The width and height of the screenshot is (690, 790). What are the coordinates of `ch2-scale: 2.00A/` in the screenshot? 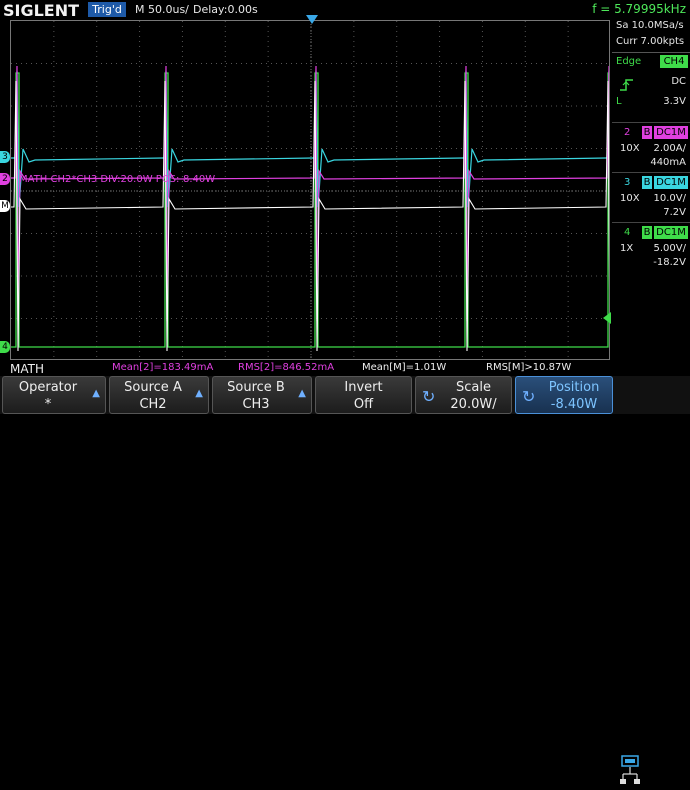 It's located at (669, 148).